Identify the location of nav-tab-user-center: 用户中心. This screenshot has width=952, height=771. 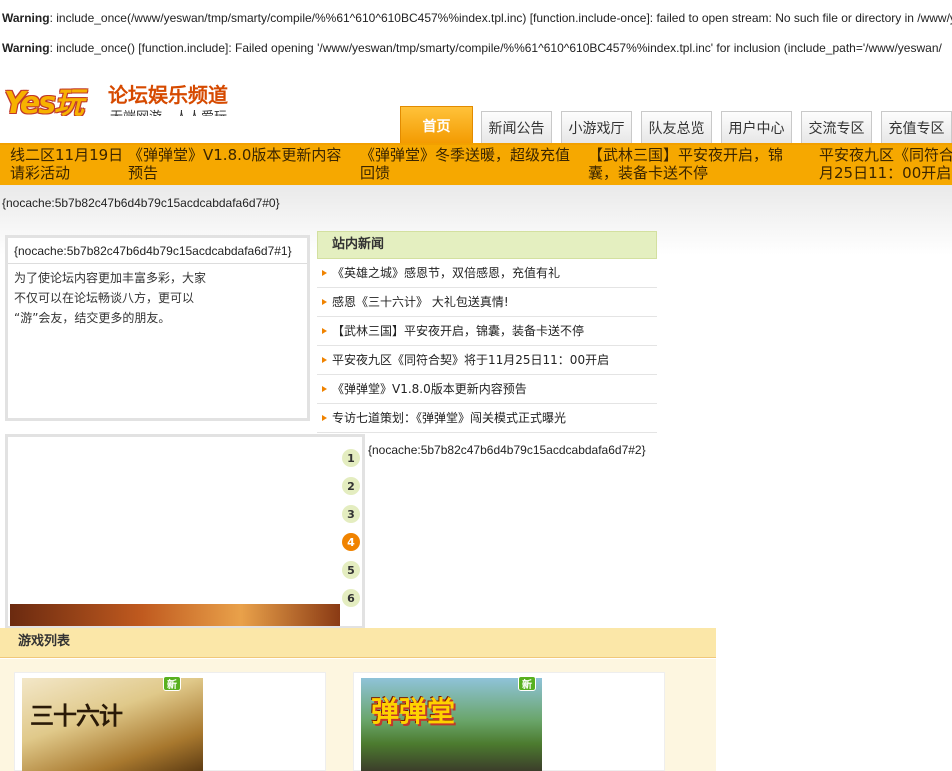
(756, 127).